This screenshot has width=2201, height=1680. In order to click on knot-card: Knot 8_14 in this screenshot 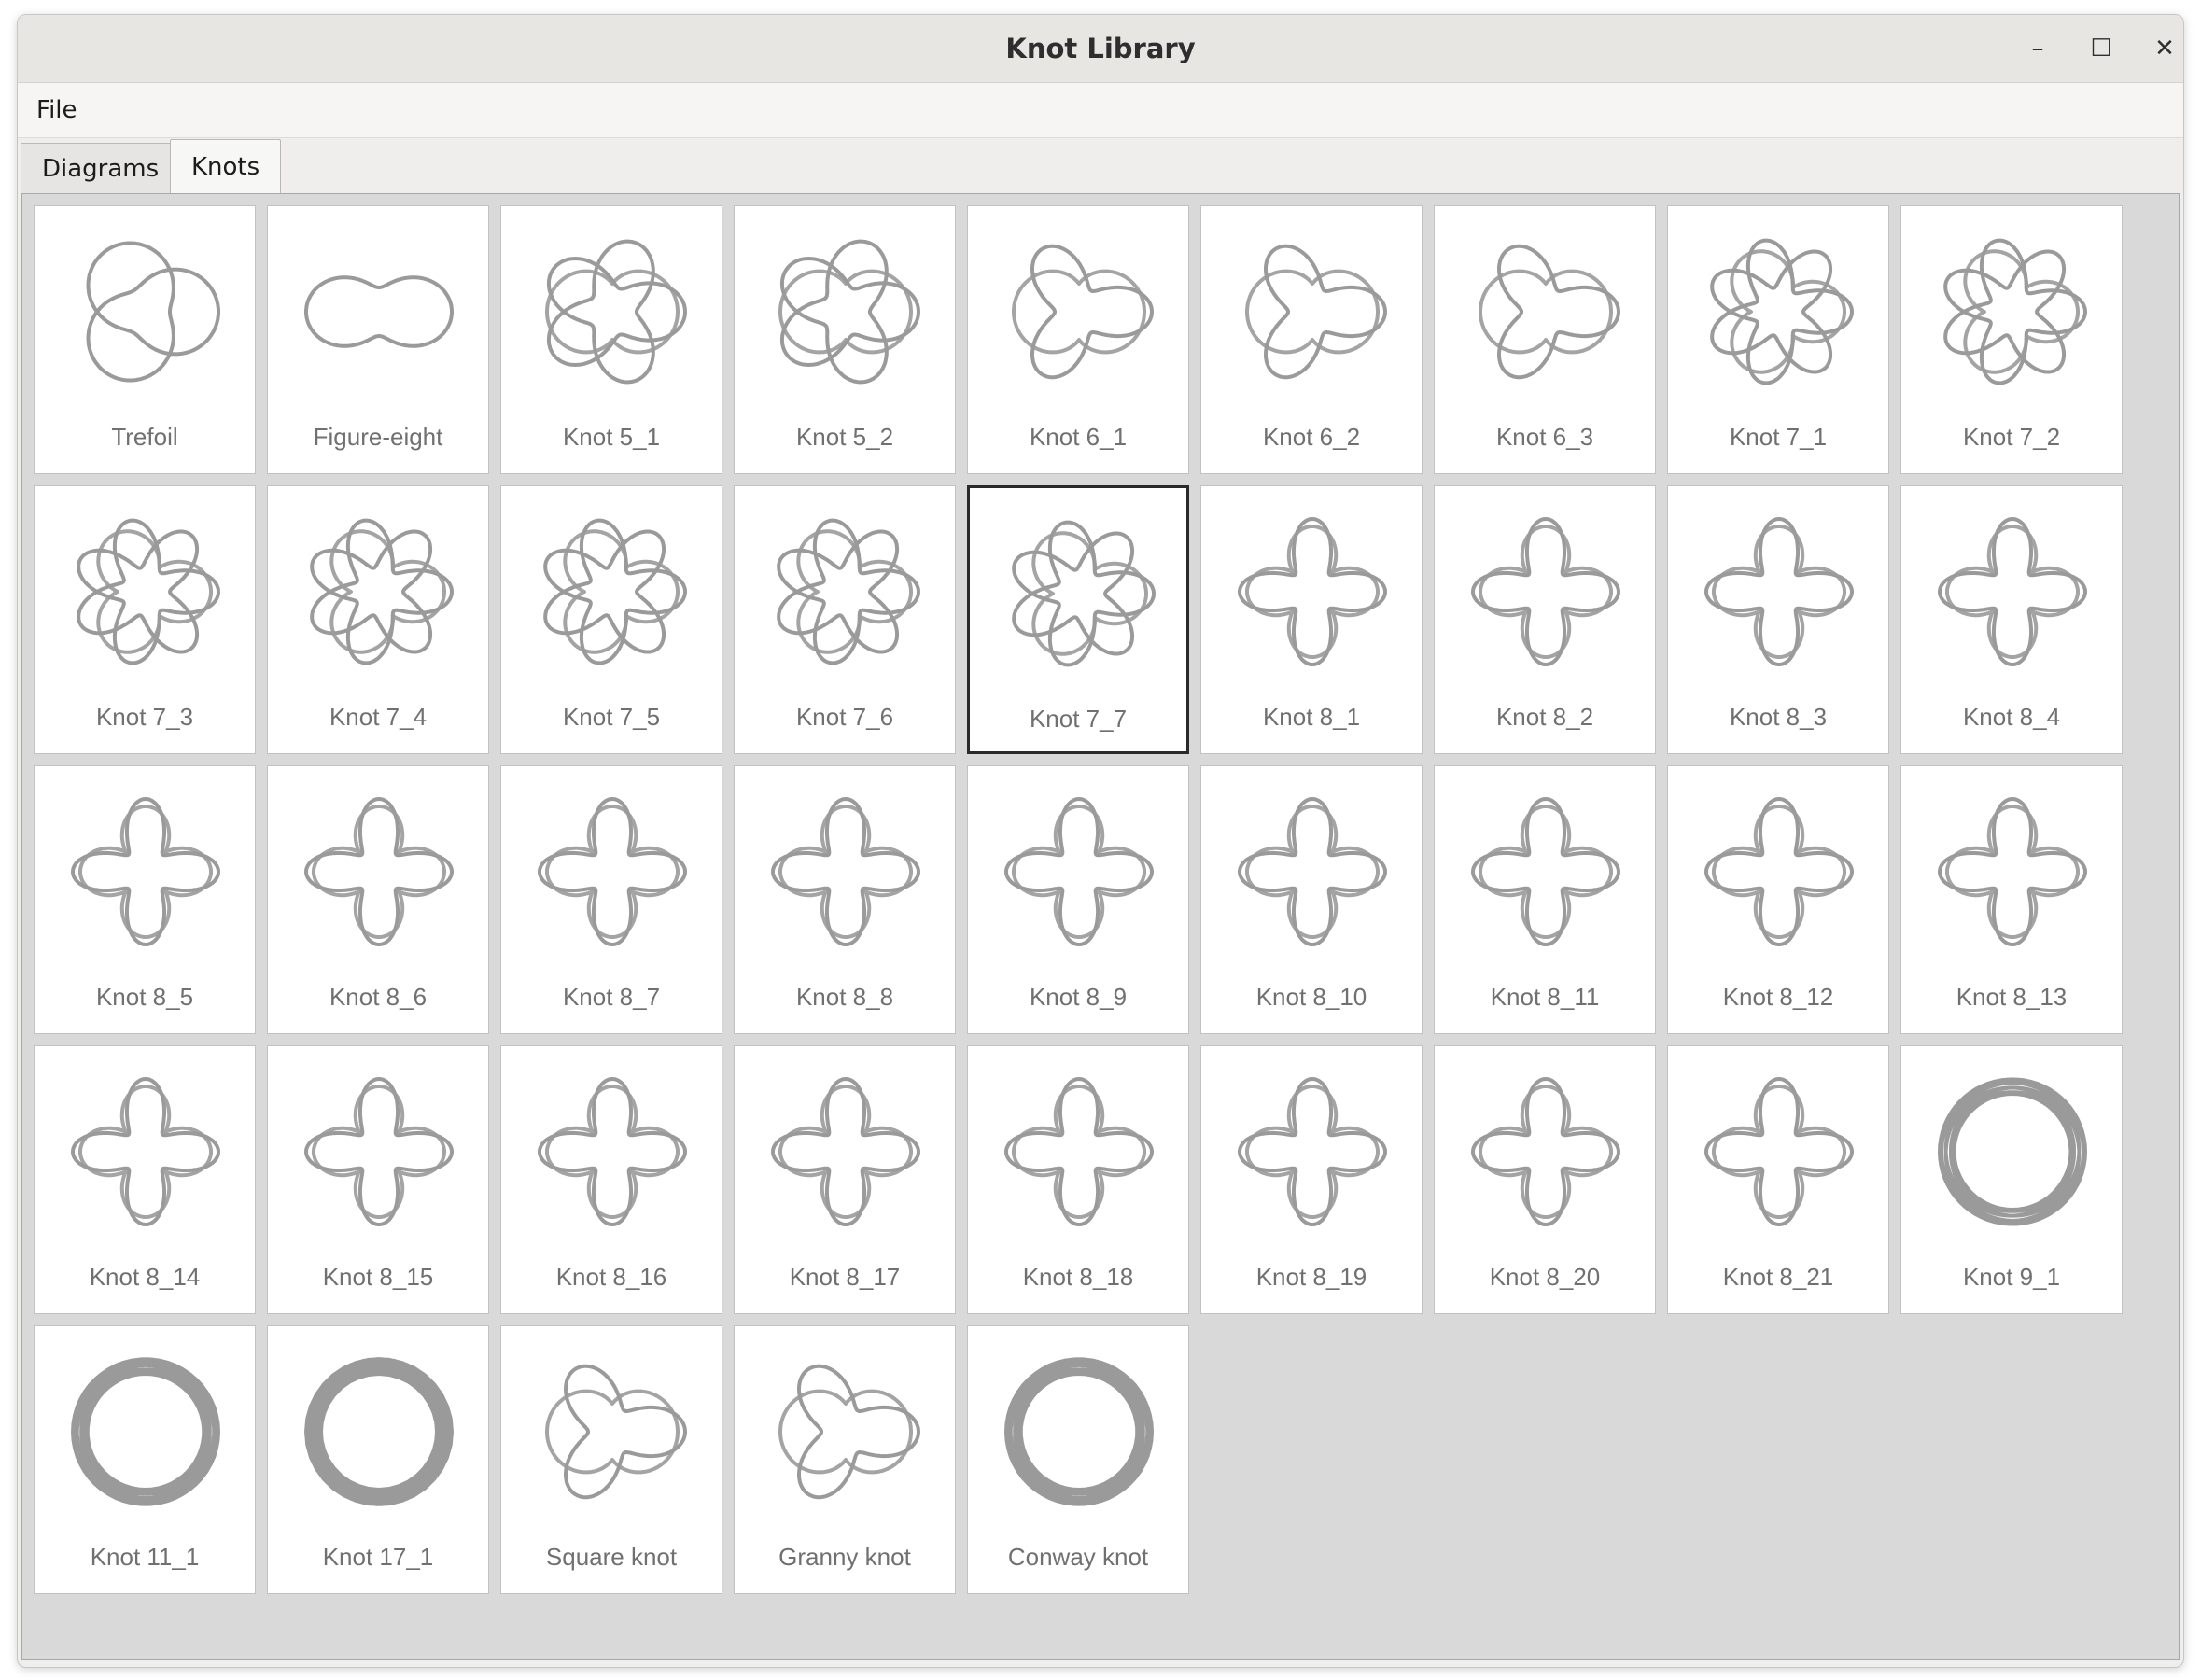, I will do `click(145, 1179)`.